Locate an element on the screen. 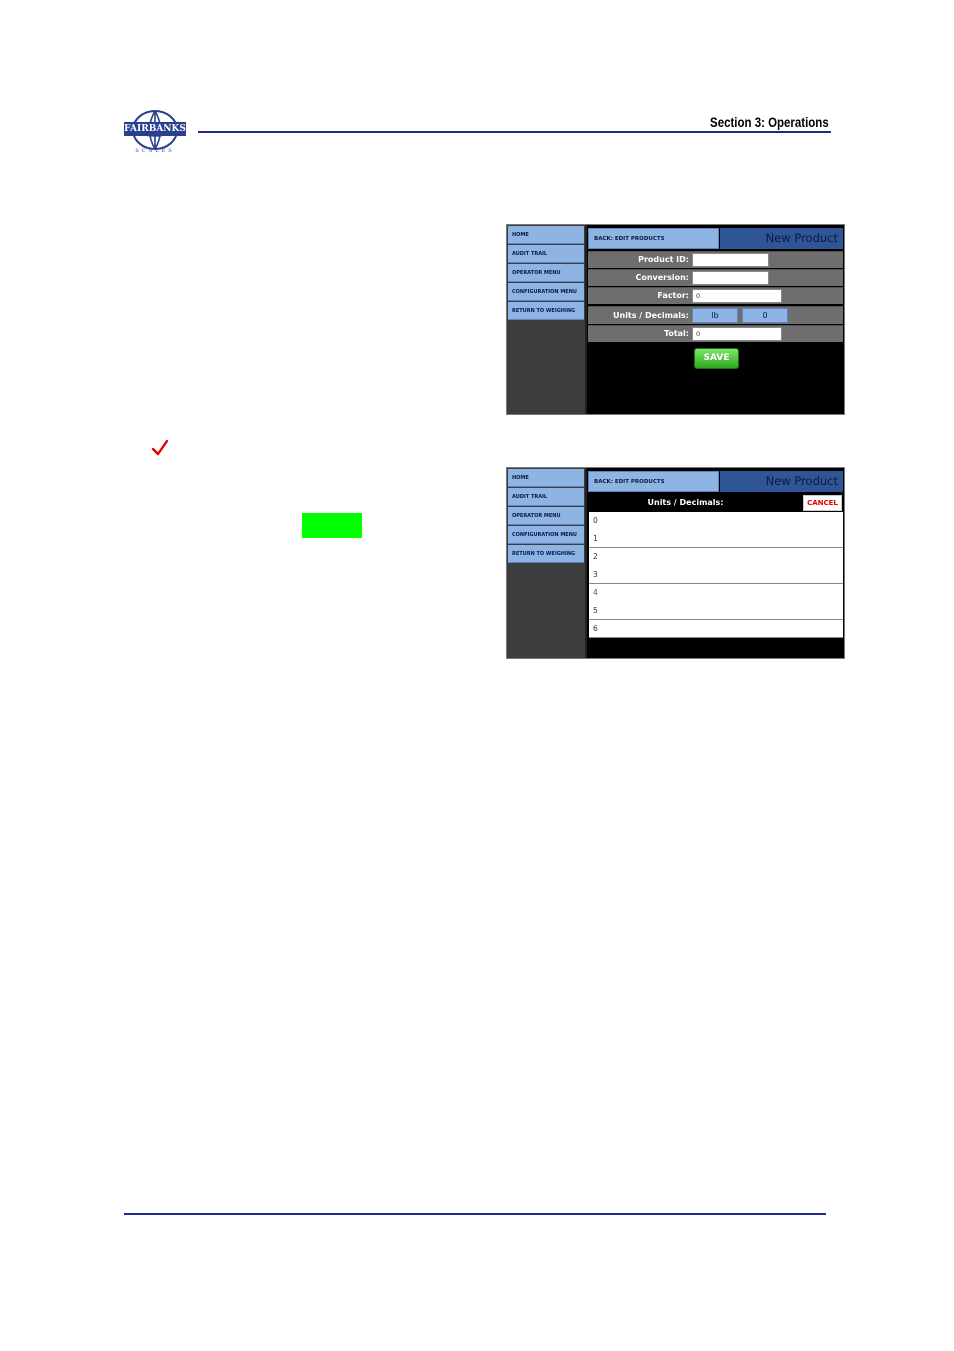 The height and width of the screenshot is (1351, 954). option-group: 6 is located at coordinates (716, 629).